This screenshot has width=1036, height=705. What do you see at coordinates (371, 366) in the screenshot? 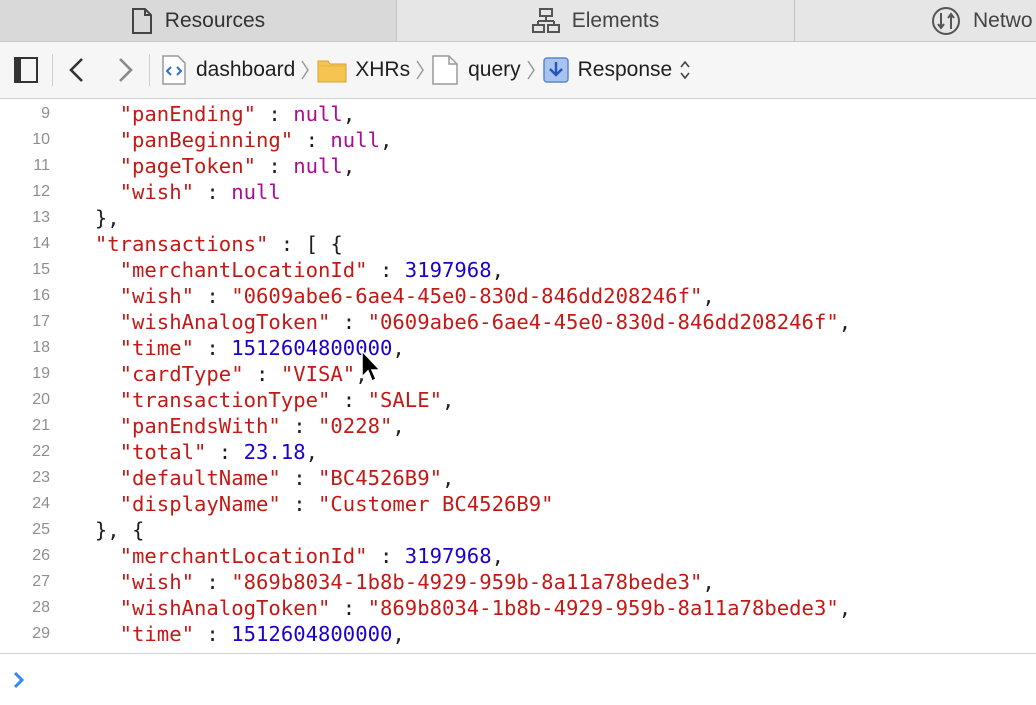
I see `mouse-cursor-icon` at bounding box center [371, 366].